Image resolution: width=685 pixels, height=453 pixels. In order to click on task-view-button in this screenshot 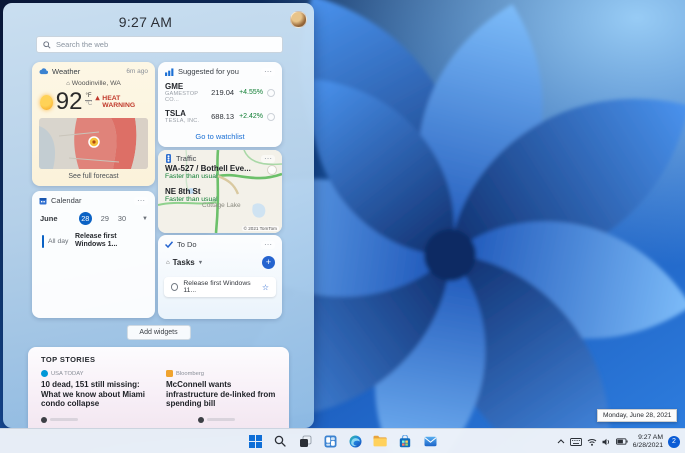, I will do `click(305, 441)`.